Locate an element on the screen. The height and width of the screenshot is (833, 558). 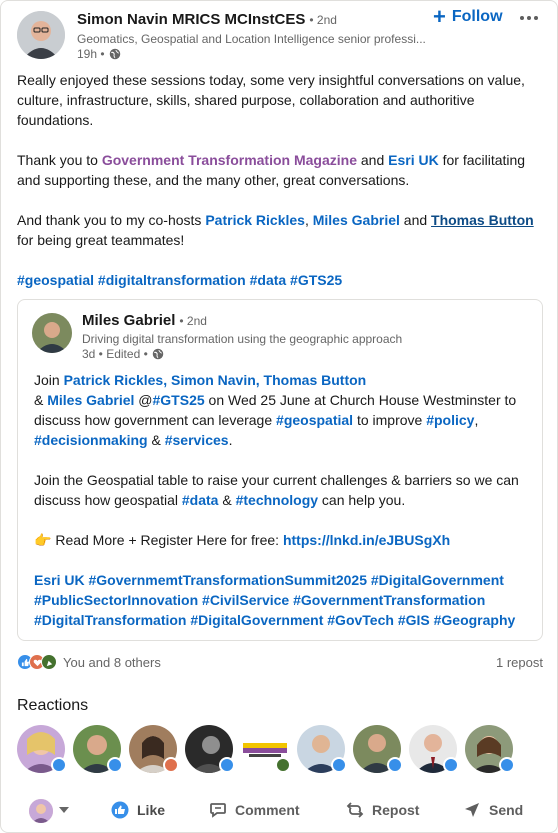
comment-icon is located at coordinates (218, 810).